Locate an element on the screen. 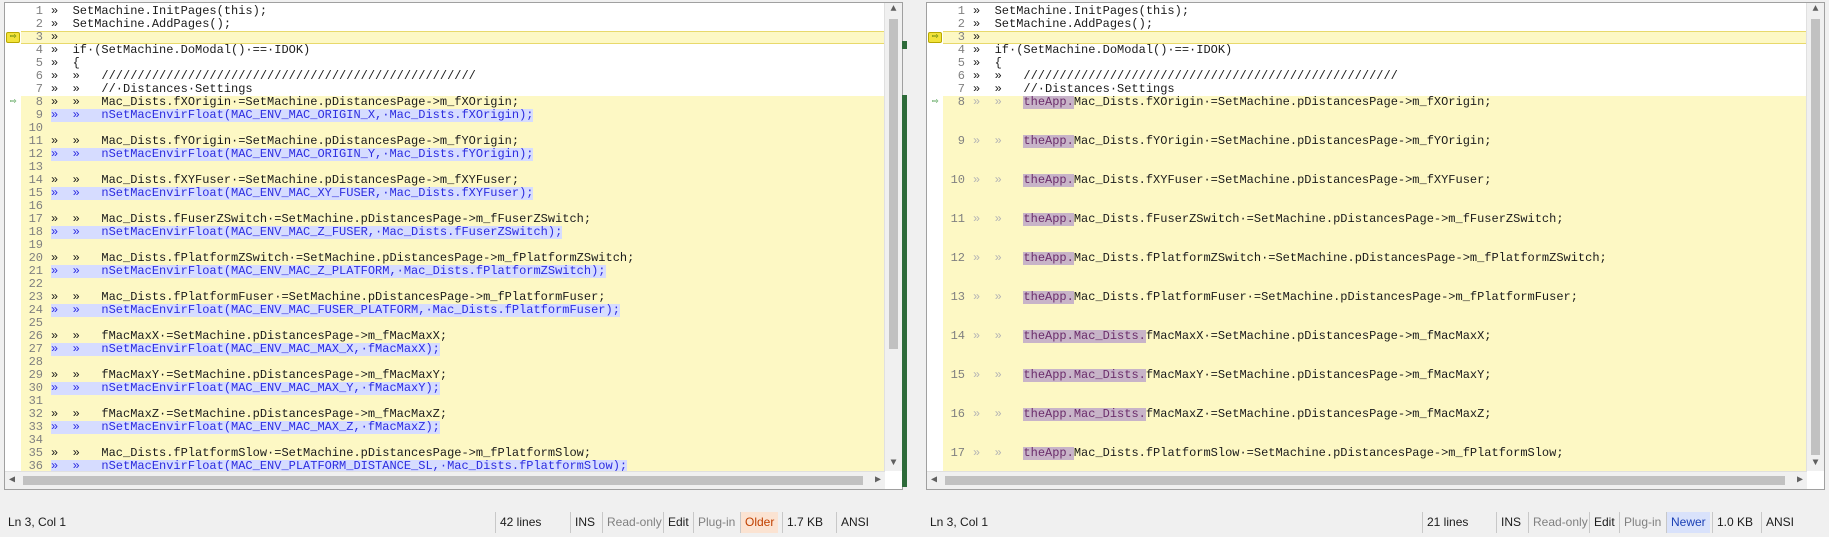  code-line: 34 is located at coordinates (452, 440).